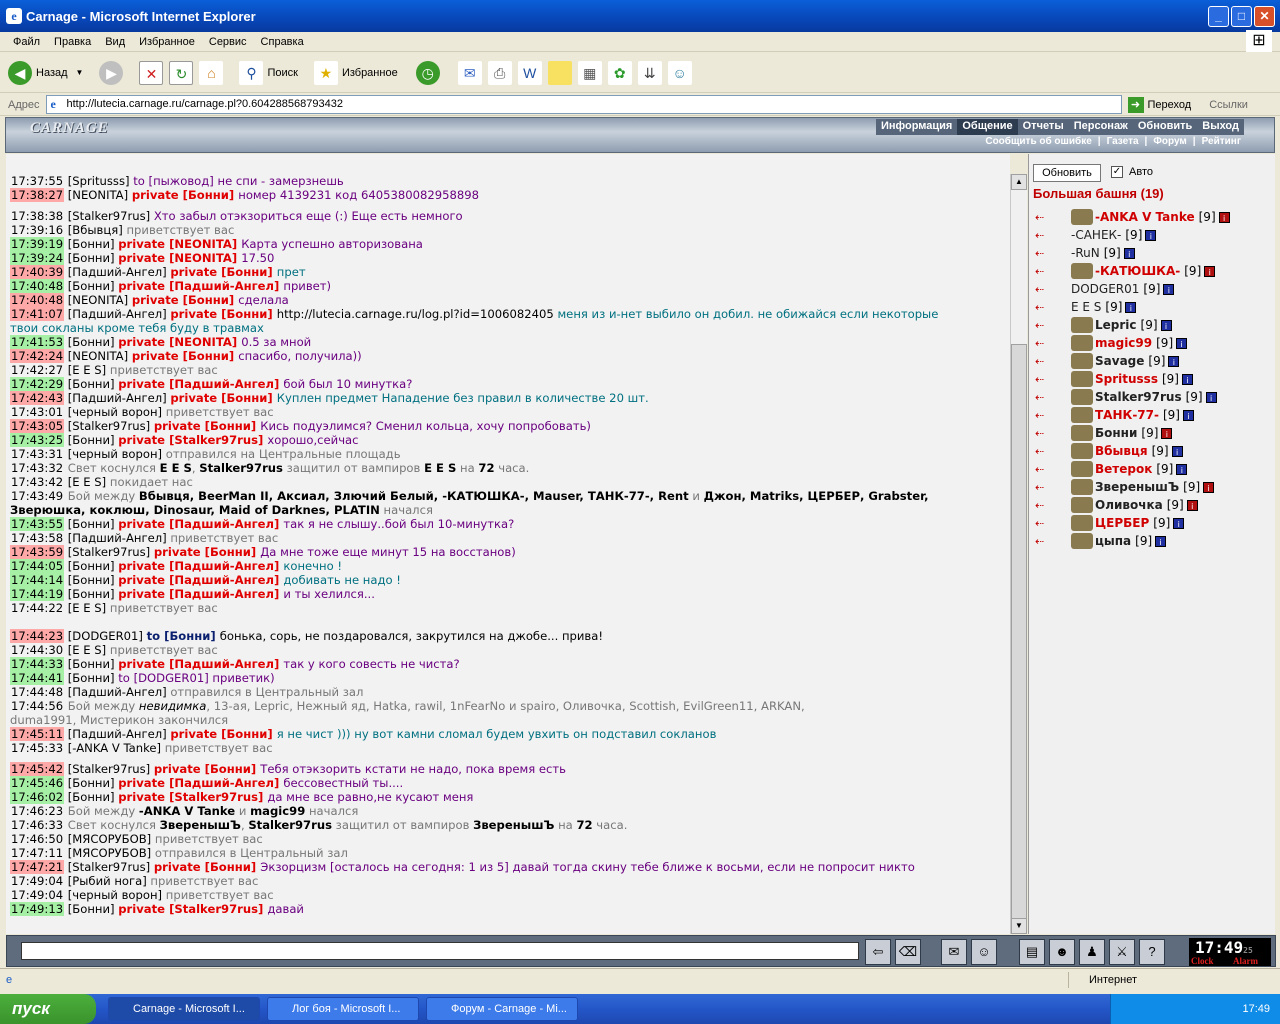  I want to click on chat-timestamp: 17:44:56, so click(37, 706).